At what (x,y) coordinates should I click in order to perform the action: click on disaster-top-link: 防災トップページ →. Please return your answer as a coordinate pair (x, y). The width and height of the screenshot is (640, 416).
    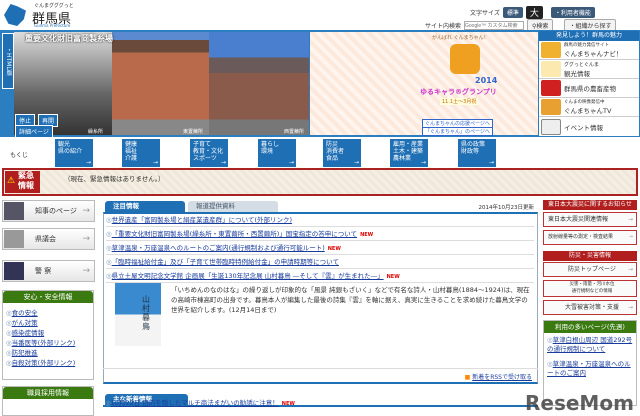
    Looking at the image, I should click on (590, 269).